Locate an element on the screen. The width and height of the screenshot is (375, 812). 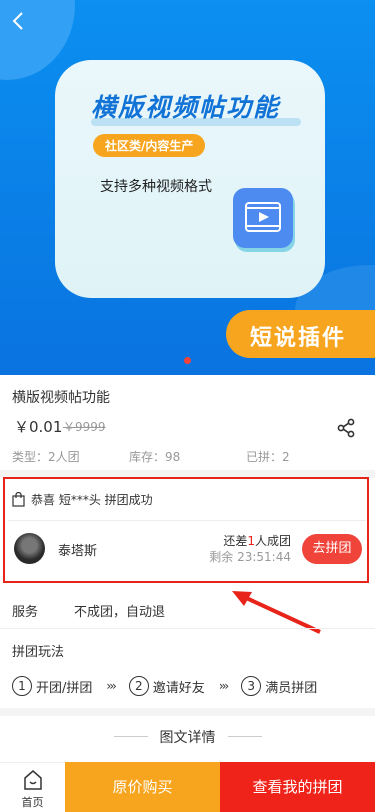
carousel-indicator is located at coordinates (187, 360).